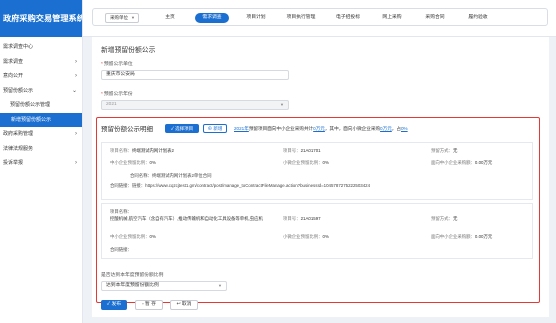 This screenshot has width=556, height=323. Describe the element at coordinates (164, 286) in the screenshot. I see `reach-ratio-select: 达到本年度预留份额比例 ▼` at that location.